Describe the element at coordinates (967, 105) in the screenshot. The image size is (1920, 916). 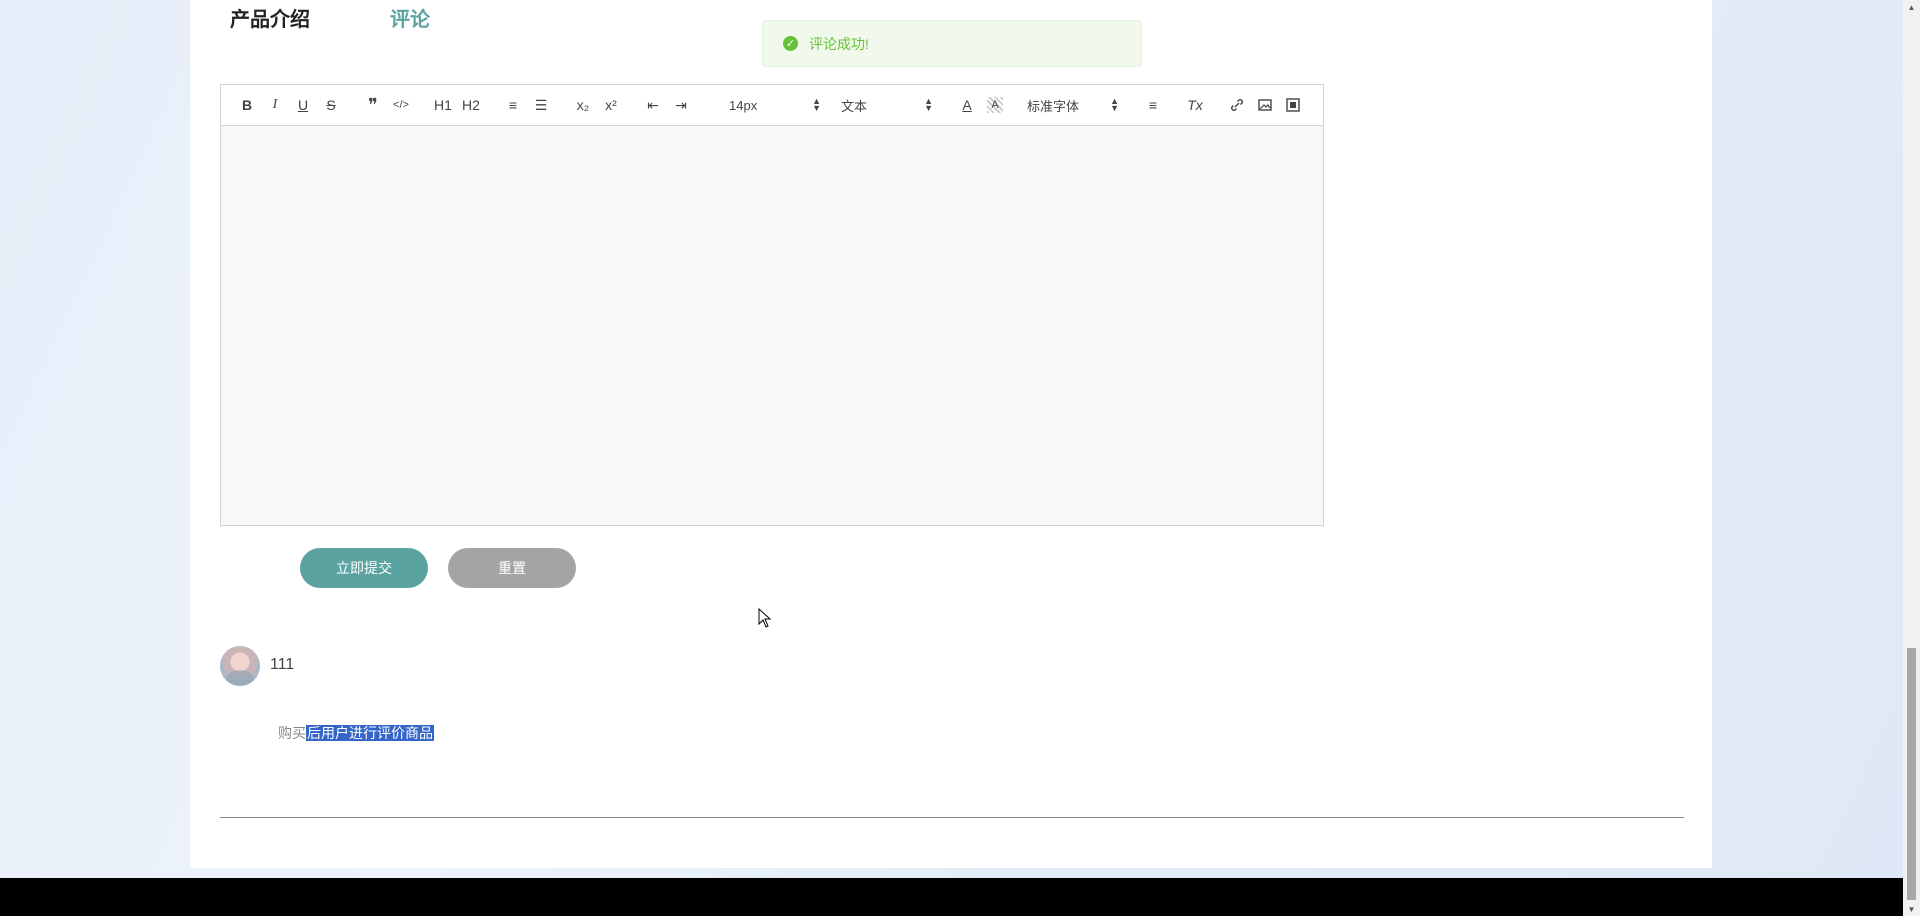
I see `font-color-button: A` at that location.